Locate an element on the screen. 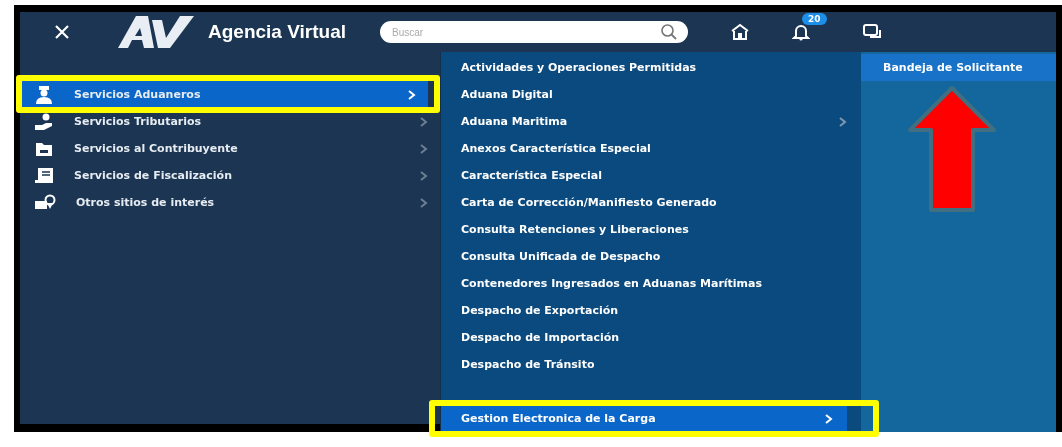  menu-item: Servicios Tributarios is located at coordinates (230, 121).